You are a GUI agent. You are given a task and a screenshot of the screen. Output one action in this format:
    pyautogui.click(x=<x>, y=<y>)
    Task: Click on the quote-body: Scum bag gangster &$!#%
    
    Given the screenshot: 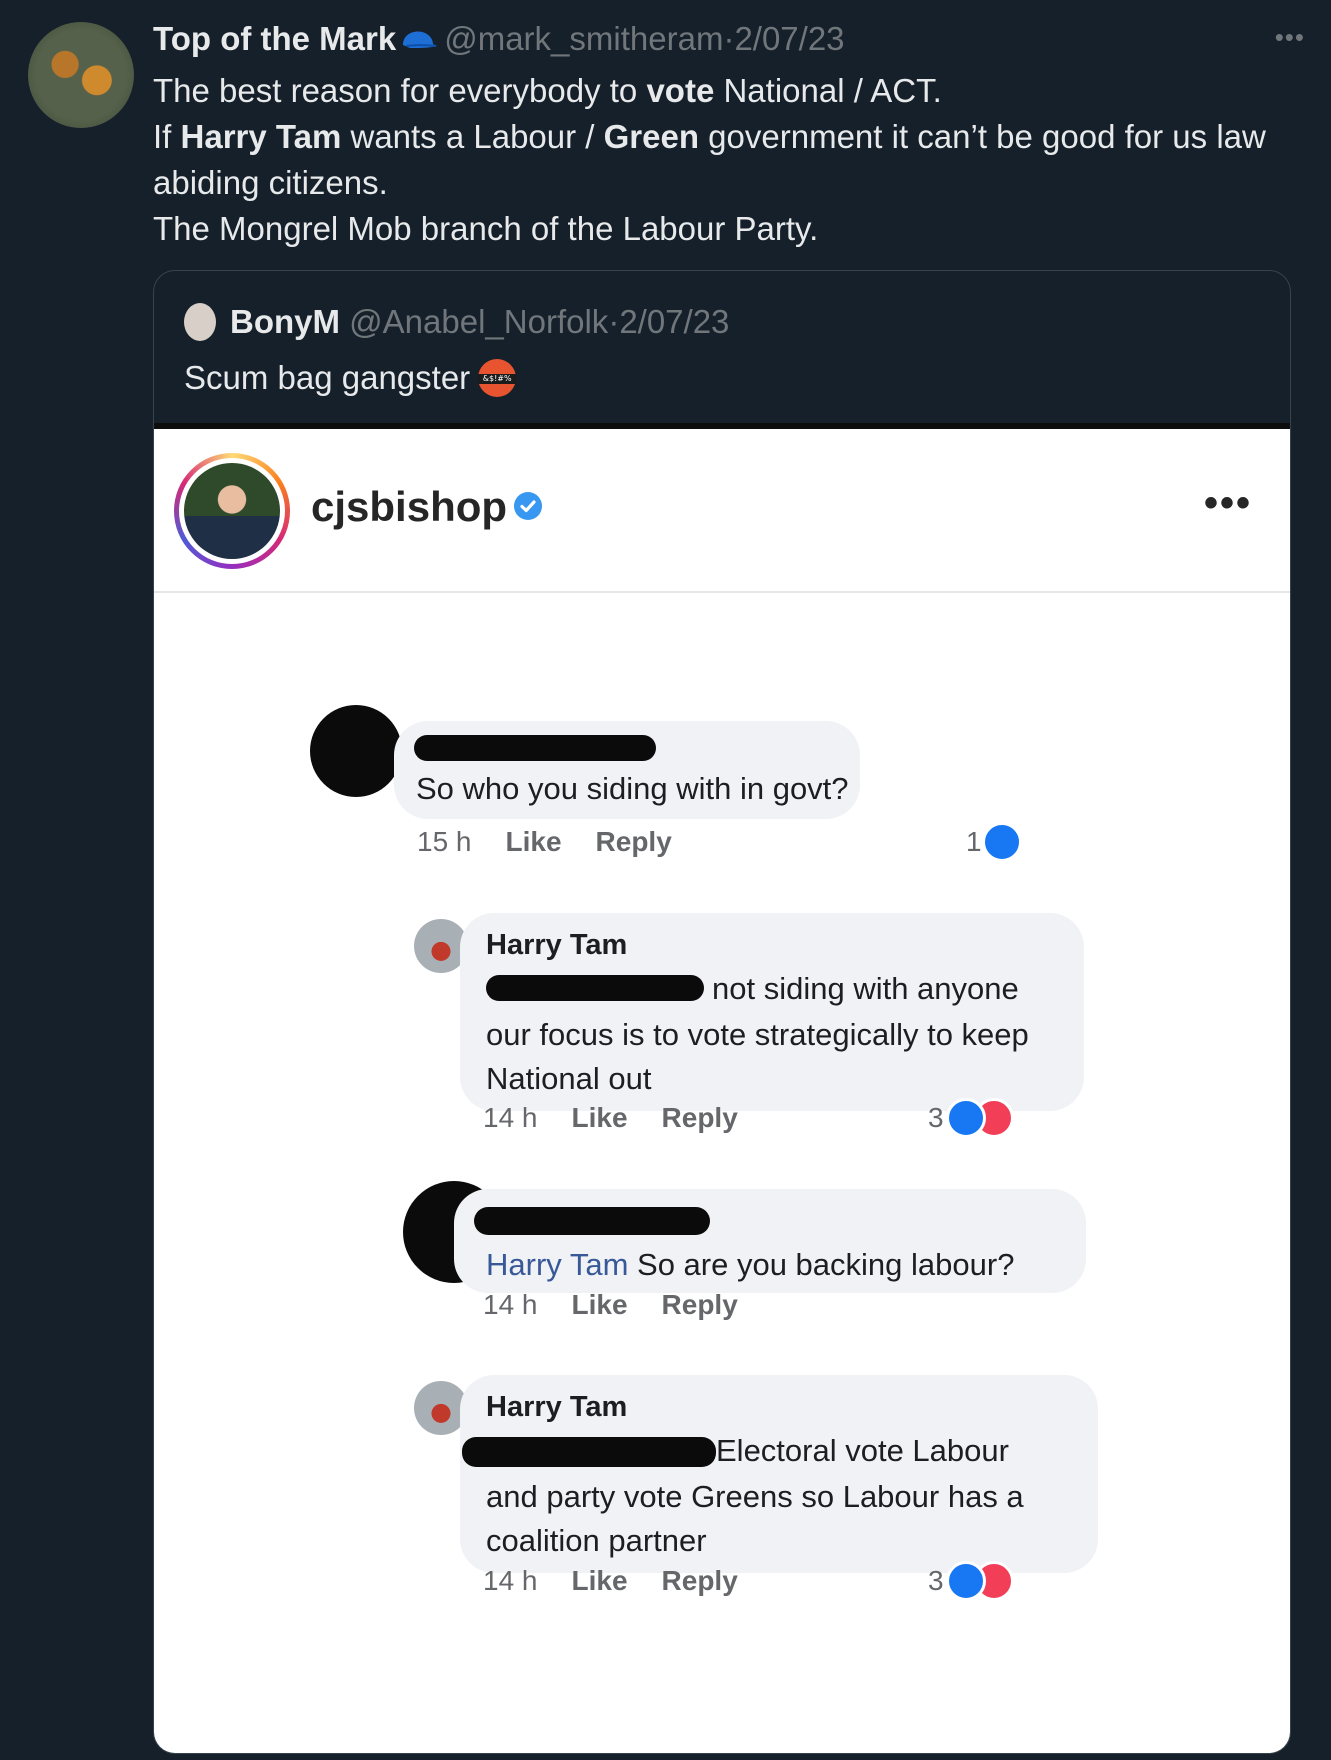 What is the action you would take?
    pyautogui.click(x=350, y=378)
    